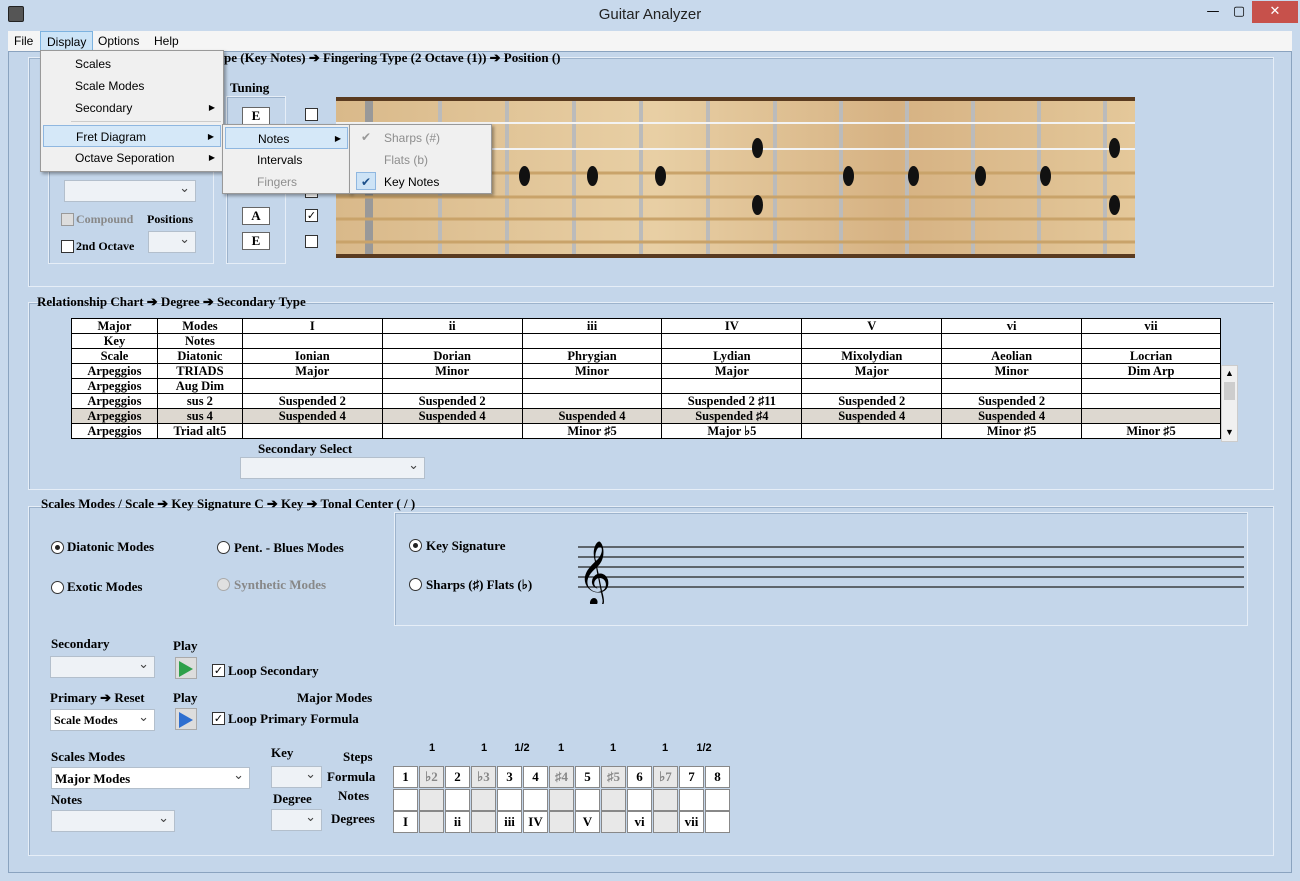  What do you see at coordinates (114, 401) in the screenshot?
I see `table-cell: Arpeggios` at bounding box center [114, 401].